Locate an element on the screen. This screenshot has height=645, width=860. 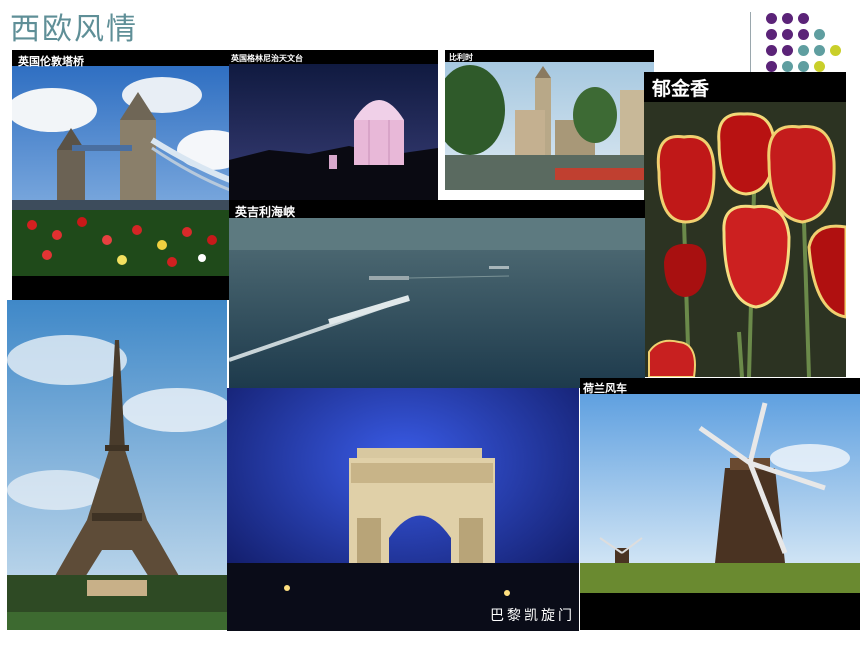
caption-tulip: 郁金香 is located at coordinates (681, 89).